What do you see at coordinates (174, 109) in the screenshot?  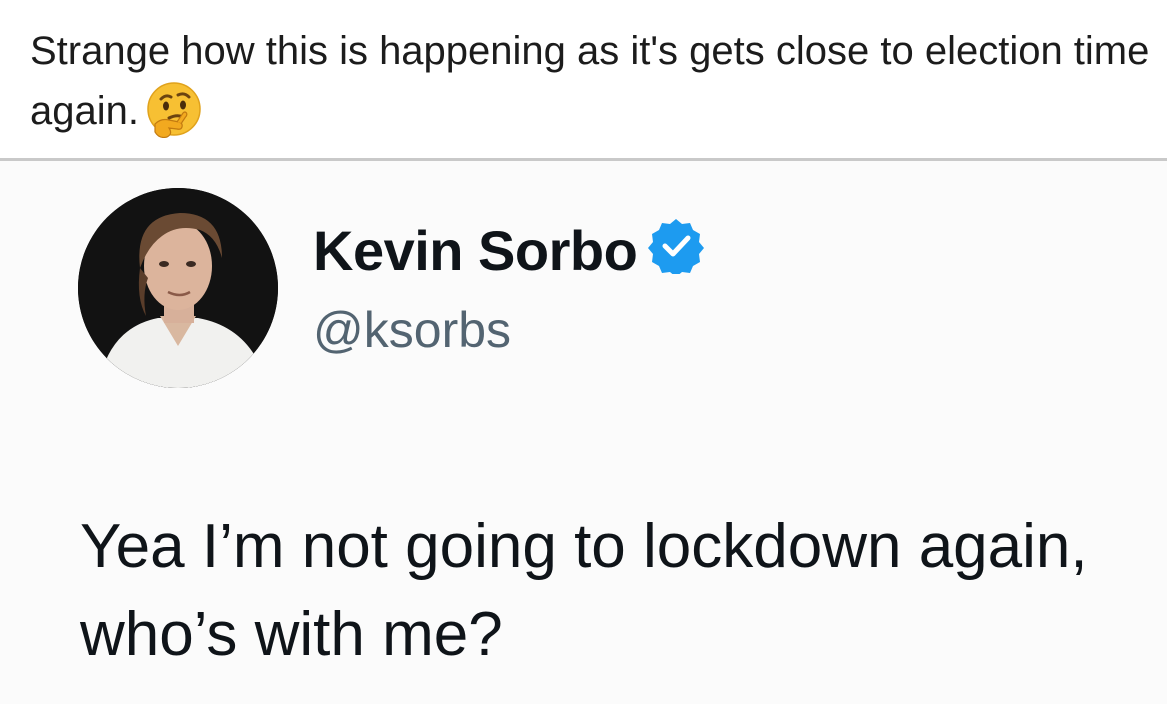 I see `thinking-face-icon` at bounding box center [174, 109].